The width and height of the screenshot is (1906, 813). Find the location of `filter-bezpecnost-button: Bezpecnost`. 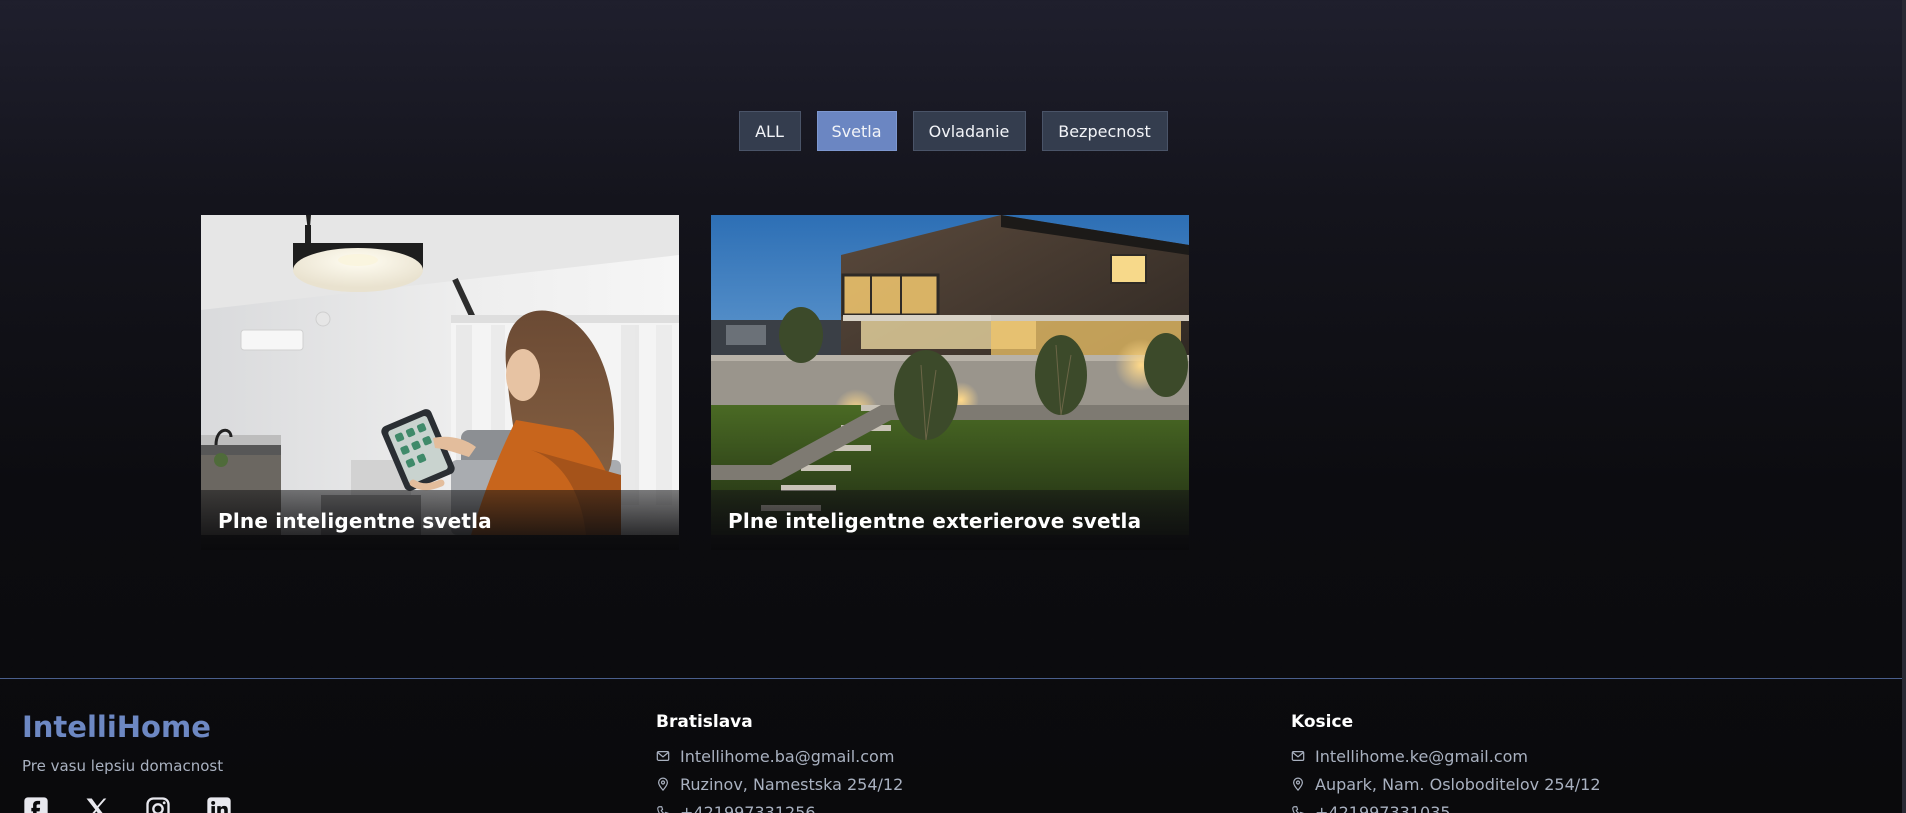

filter-bezpecnost-button: Bezpecnost is located at coordinates (1104, 131).